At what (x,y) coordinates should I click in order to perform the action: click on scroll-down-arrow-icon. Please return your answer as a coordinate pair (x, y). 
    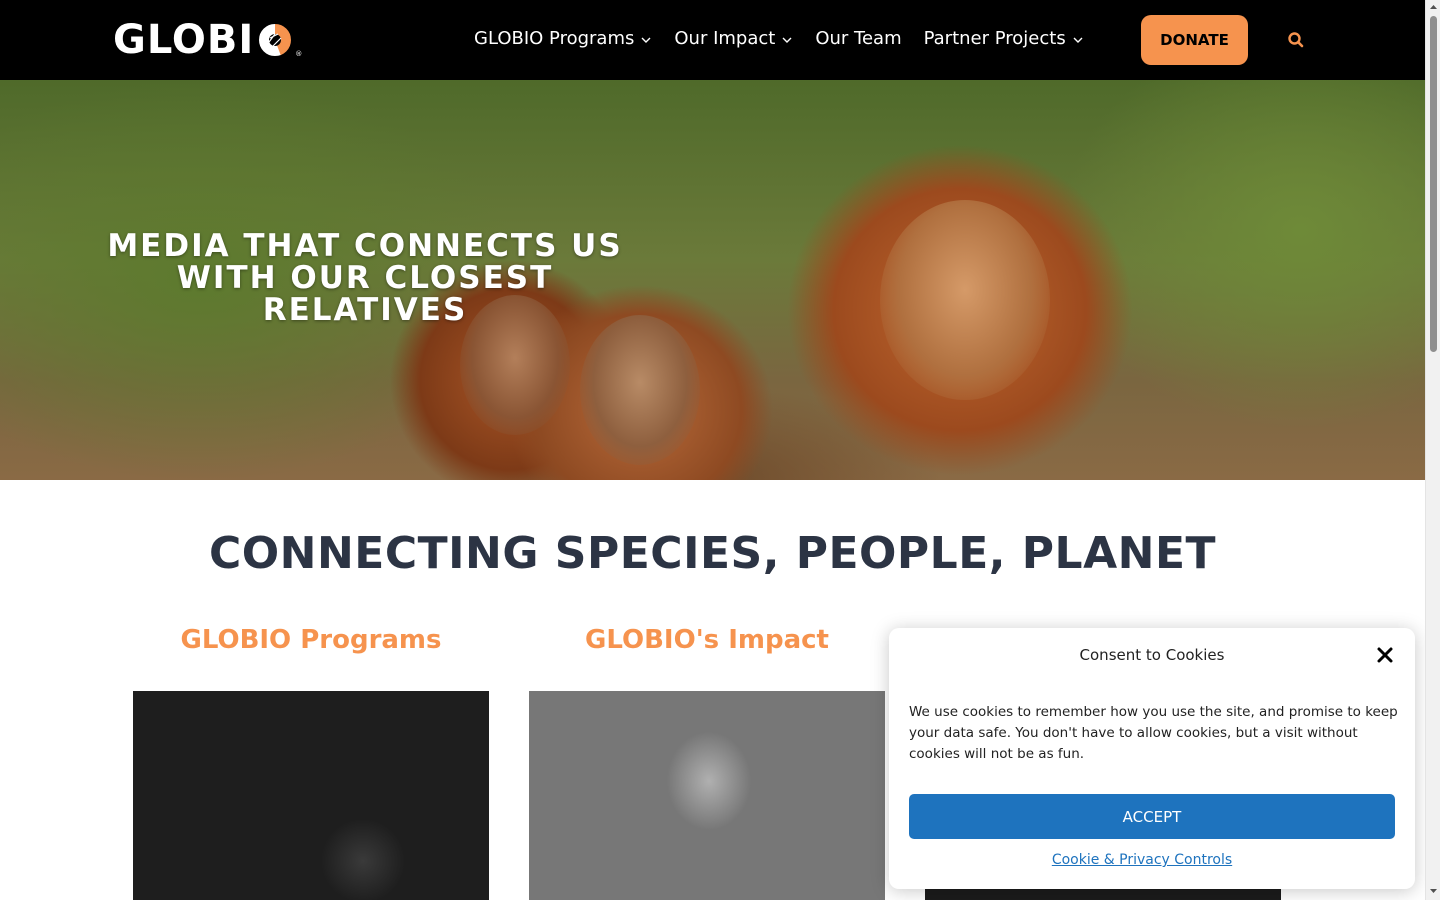
    Looking at the image, I should click on (1433, 890).